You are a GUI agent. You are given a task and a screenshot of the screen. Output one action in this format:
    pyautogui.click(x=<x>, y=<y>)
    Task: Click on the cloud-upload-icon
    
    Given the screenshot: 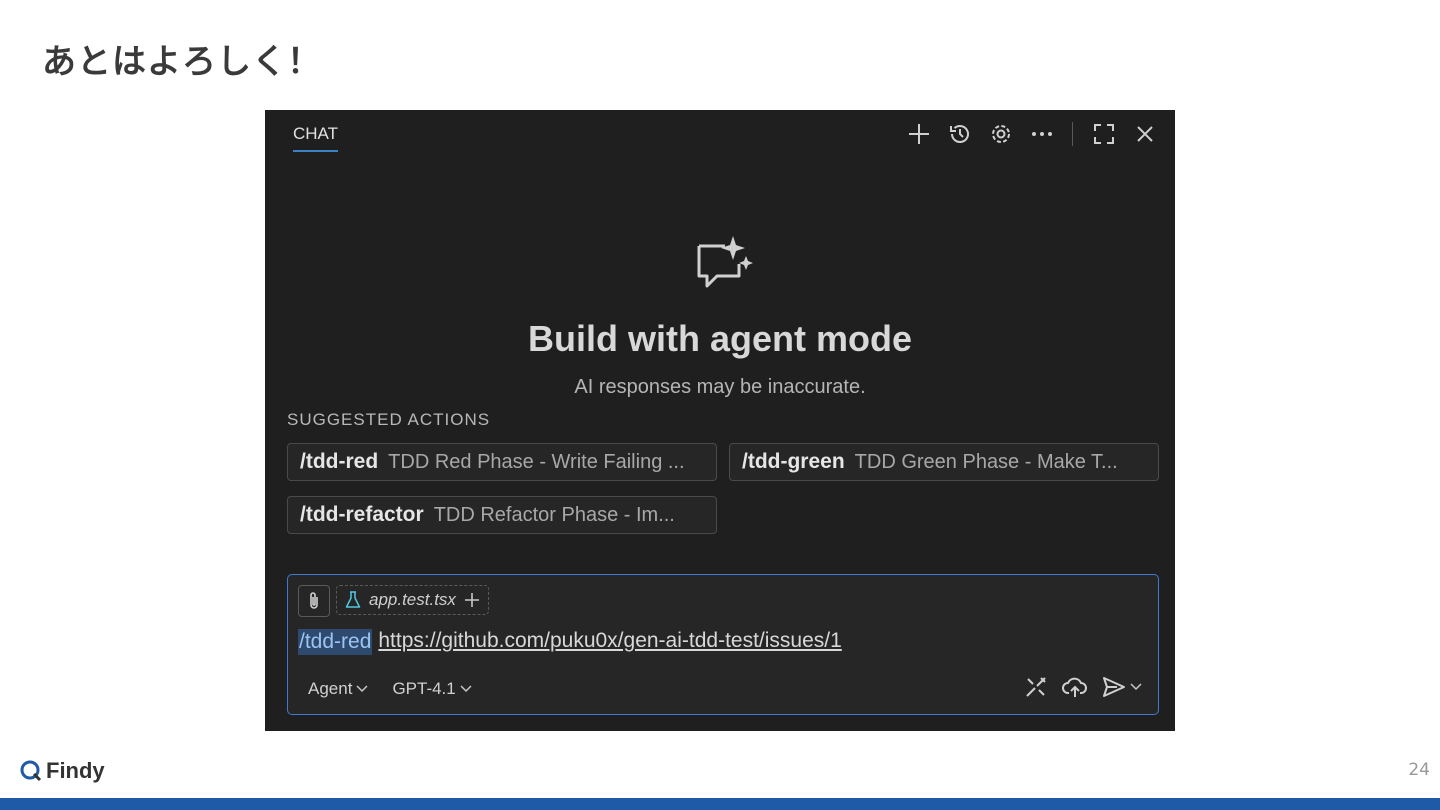 What is the action you would take?
    pyautogui.click(x=1075, y=687)
    